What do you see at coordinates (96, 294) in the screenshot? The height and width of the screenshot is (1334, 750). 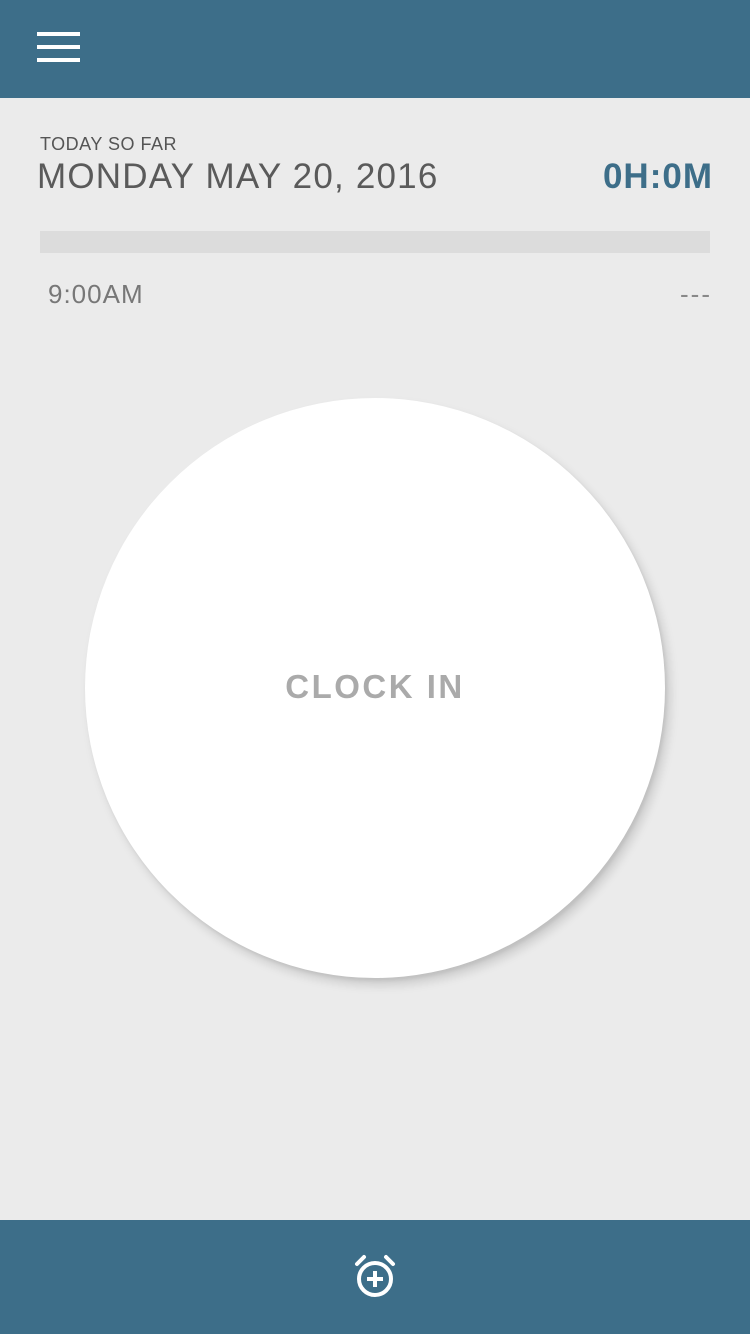 I see `shift-start-time: 9:00AM` at bounding box center [96, 294].